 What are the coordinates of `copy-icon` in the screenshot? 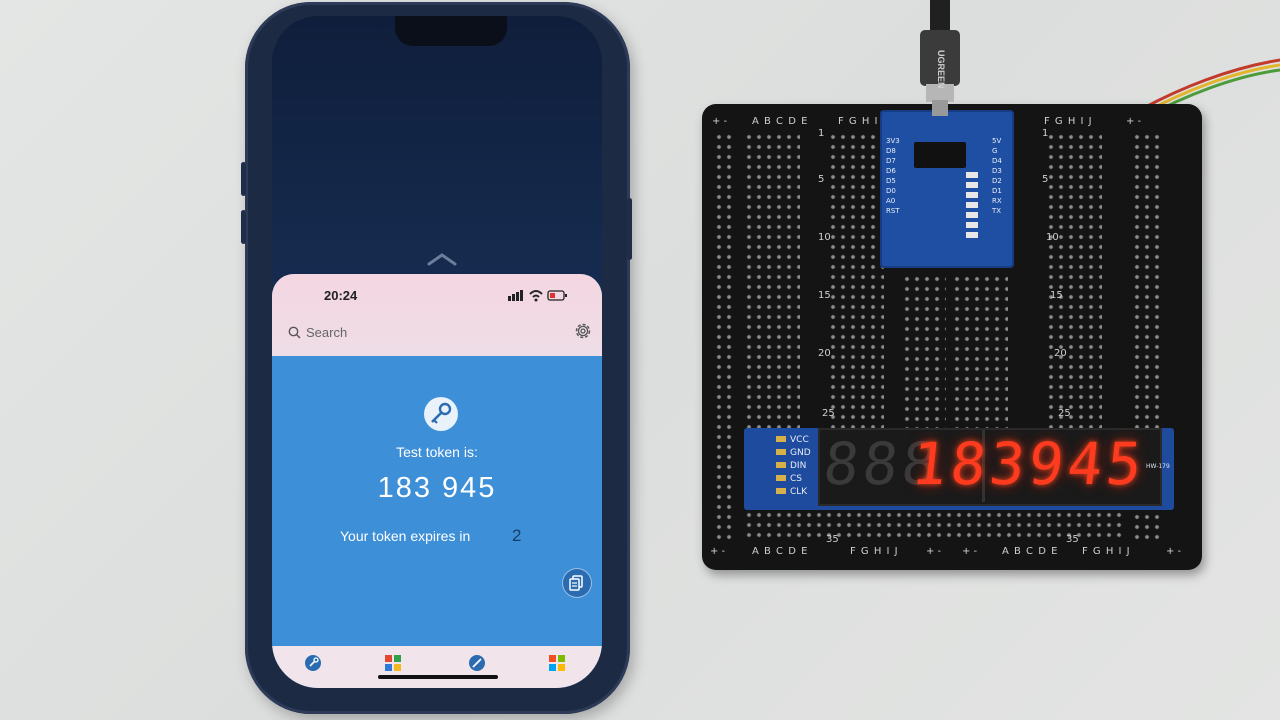 It's located at (576, 583).